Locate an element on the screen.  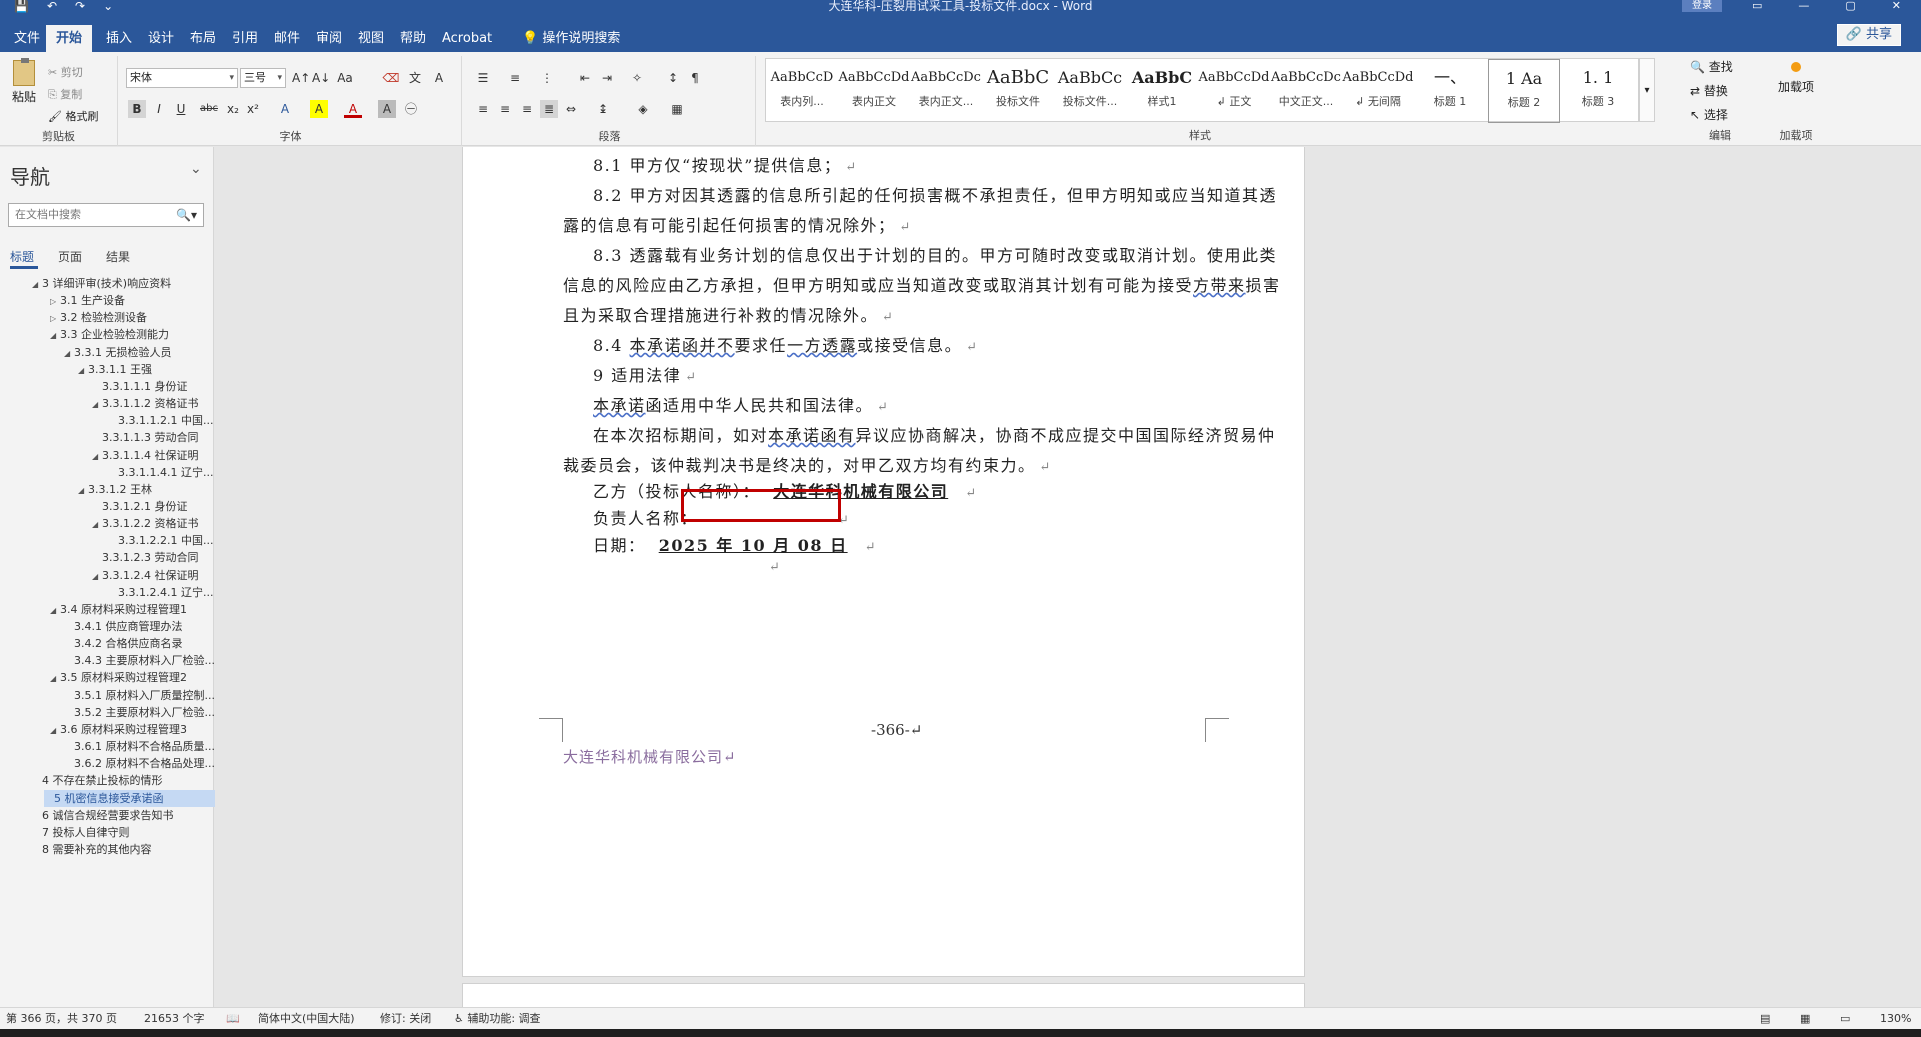
nav-heading-item: ◢ 3.3.1.1.2 资格证书 is located at coordinates (145, 403).